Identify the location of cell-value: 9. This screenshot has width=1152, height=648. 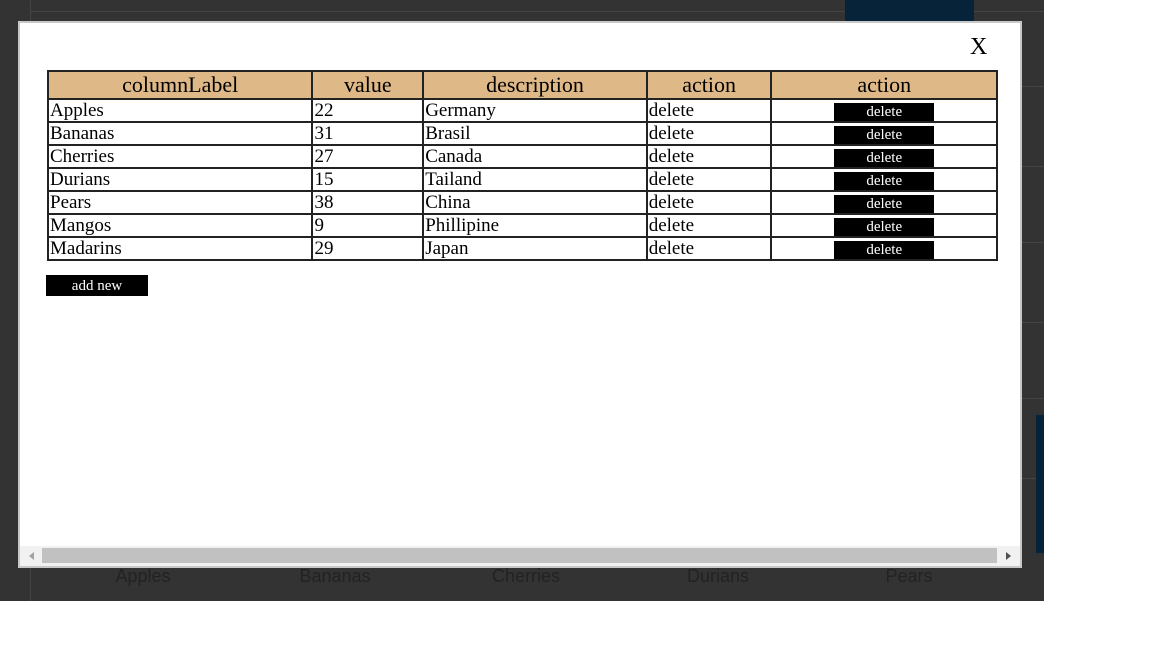
(368, 225).